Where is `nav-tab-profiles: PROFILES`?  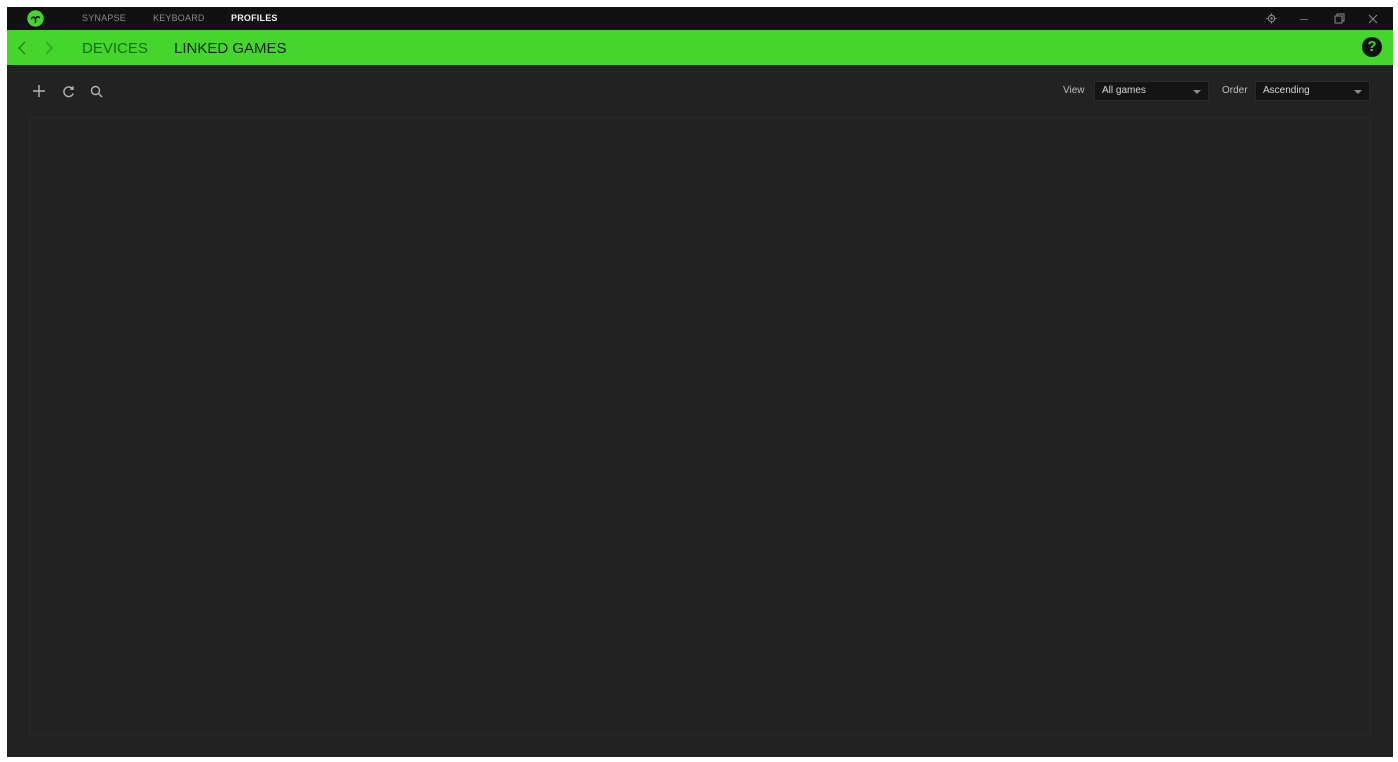 nav-tab-profiles: PROFILES is located at coordinates (254, 18).